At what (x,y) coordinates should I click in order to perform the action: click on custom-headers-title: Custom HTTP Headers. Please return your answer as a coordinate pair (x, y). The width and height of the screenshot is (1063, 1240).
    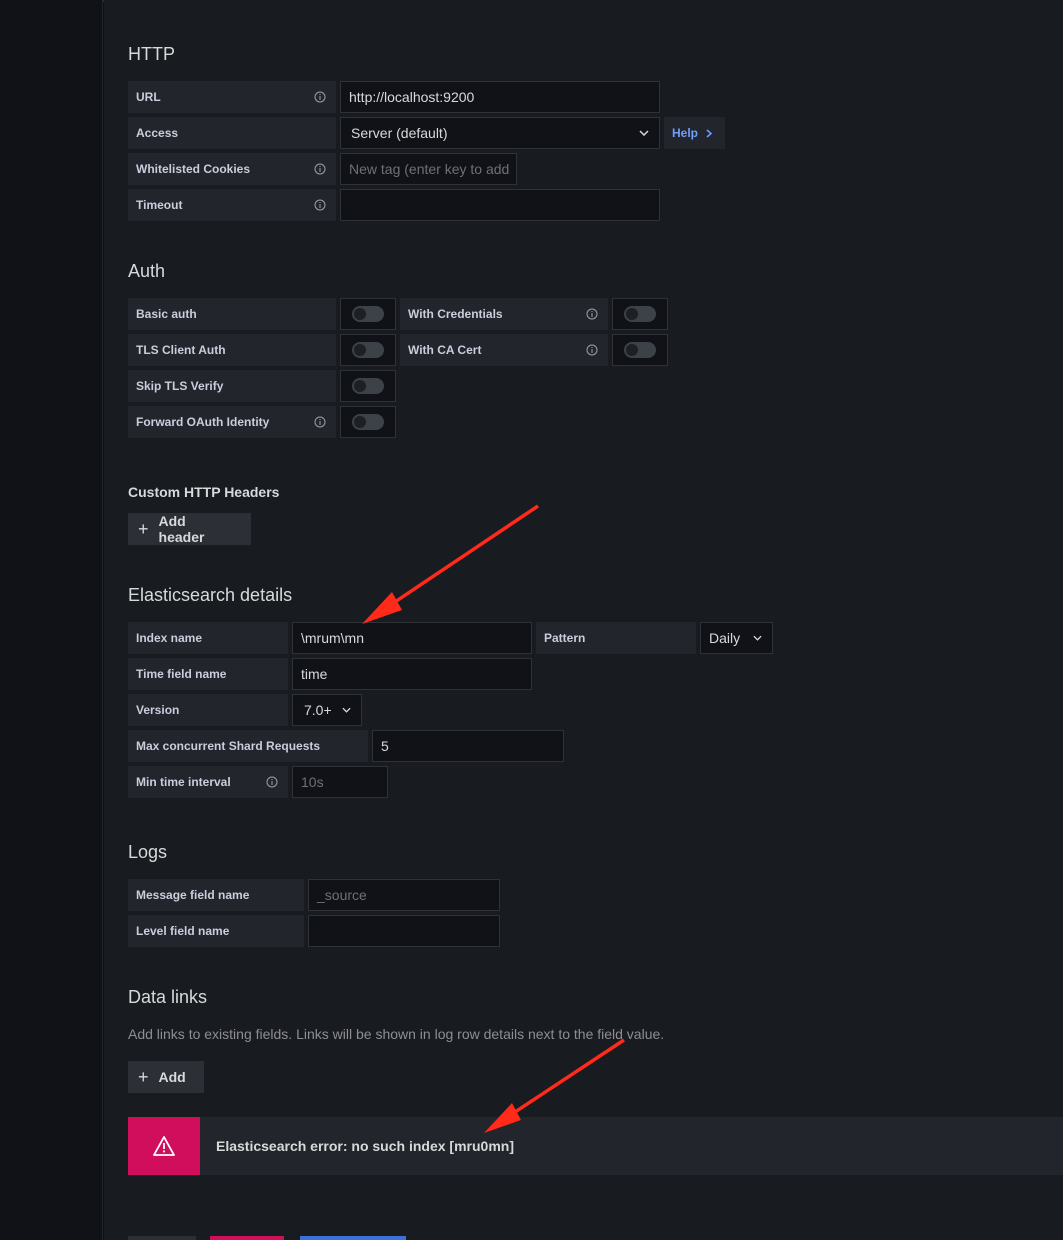
    Looking at the image, I should click on (204, 492).